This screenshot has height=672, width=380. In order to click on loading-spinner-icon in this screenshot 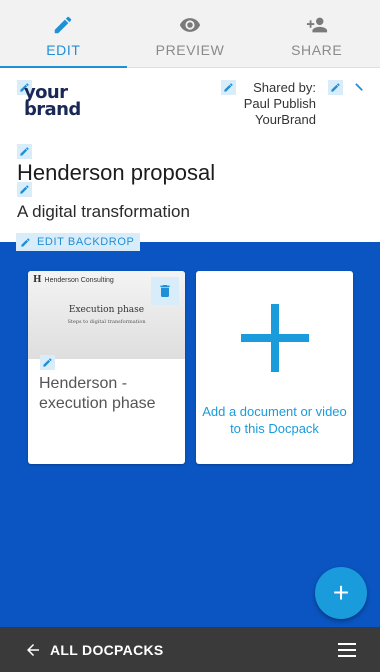, I will do `click(359, 87)`.